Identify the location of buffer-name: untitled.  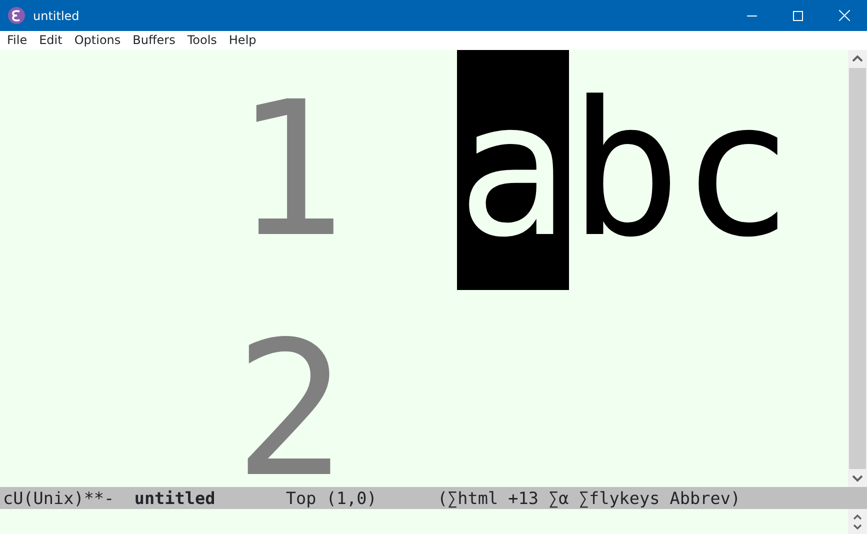
(175, 498).